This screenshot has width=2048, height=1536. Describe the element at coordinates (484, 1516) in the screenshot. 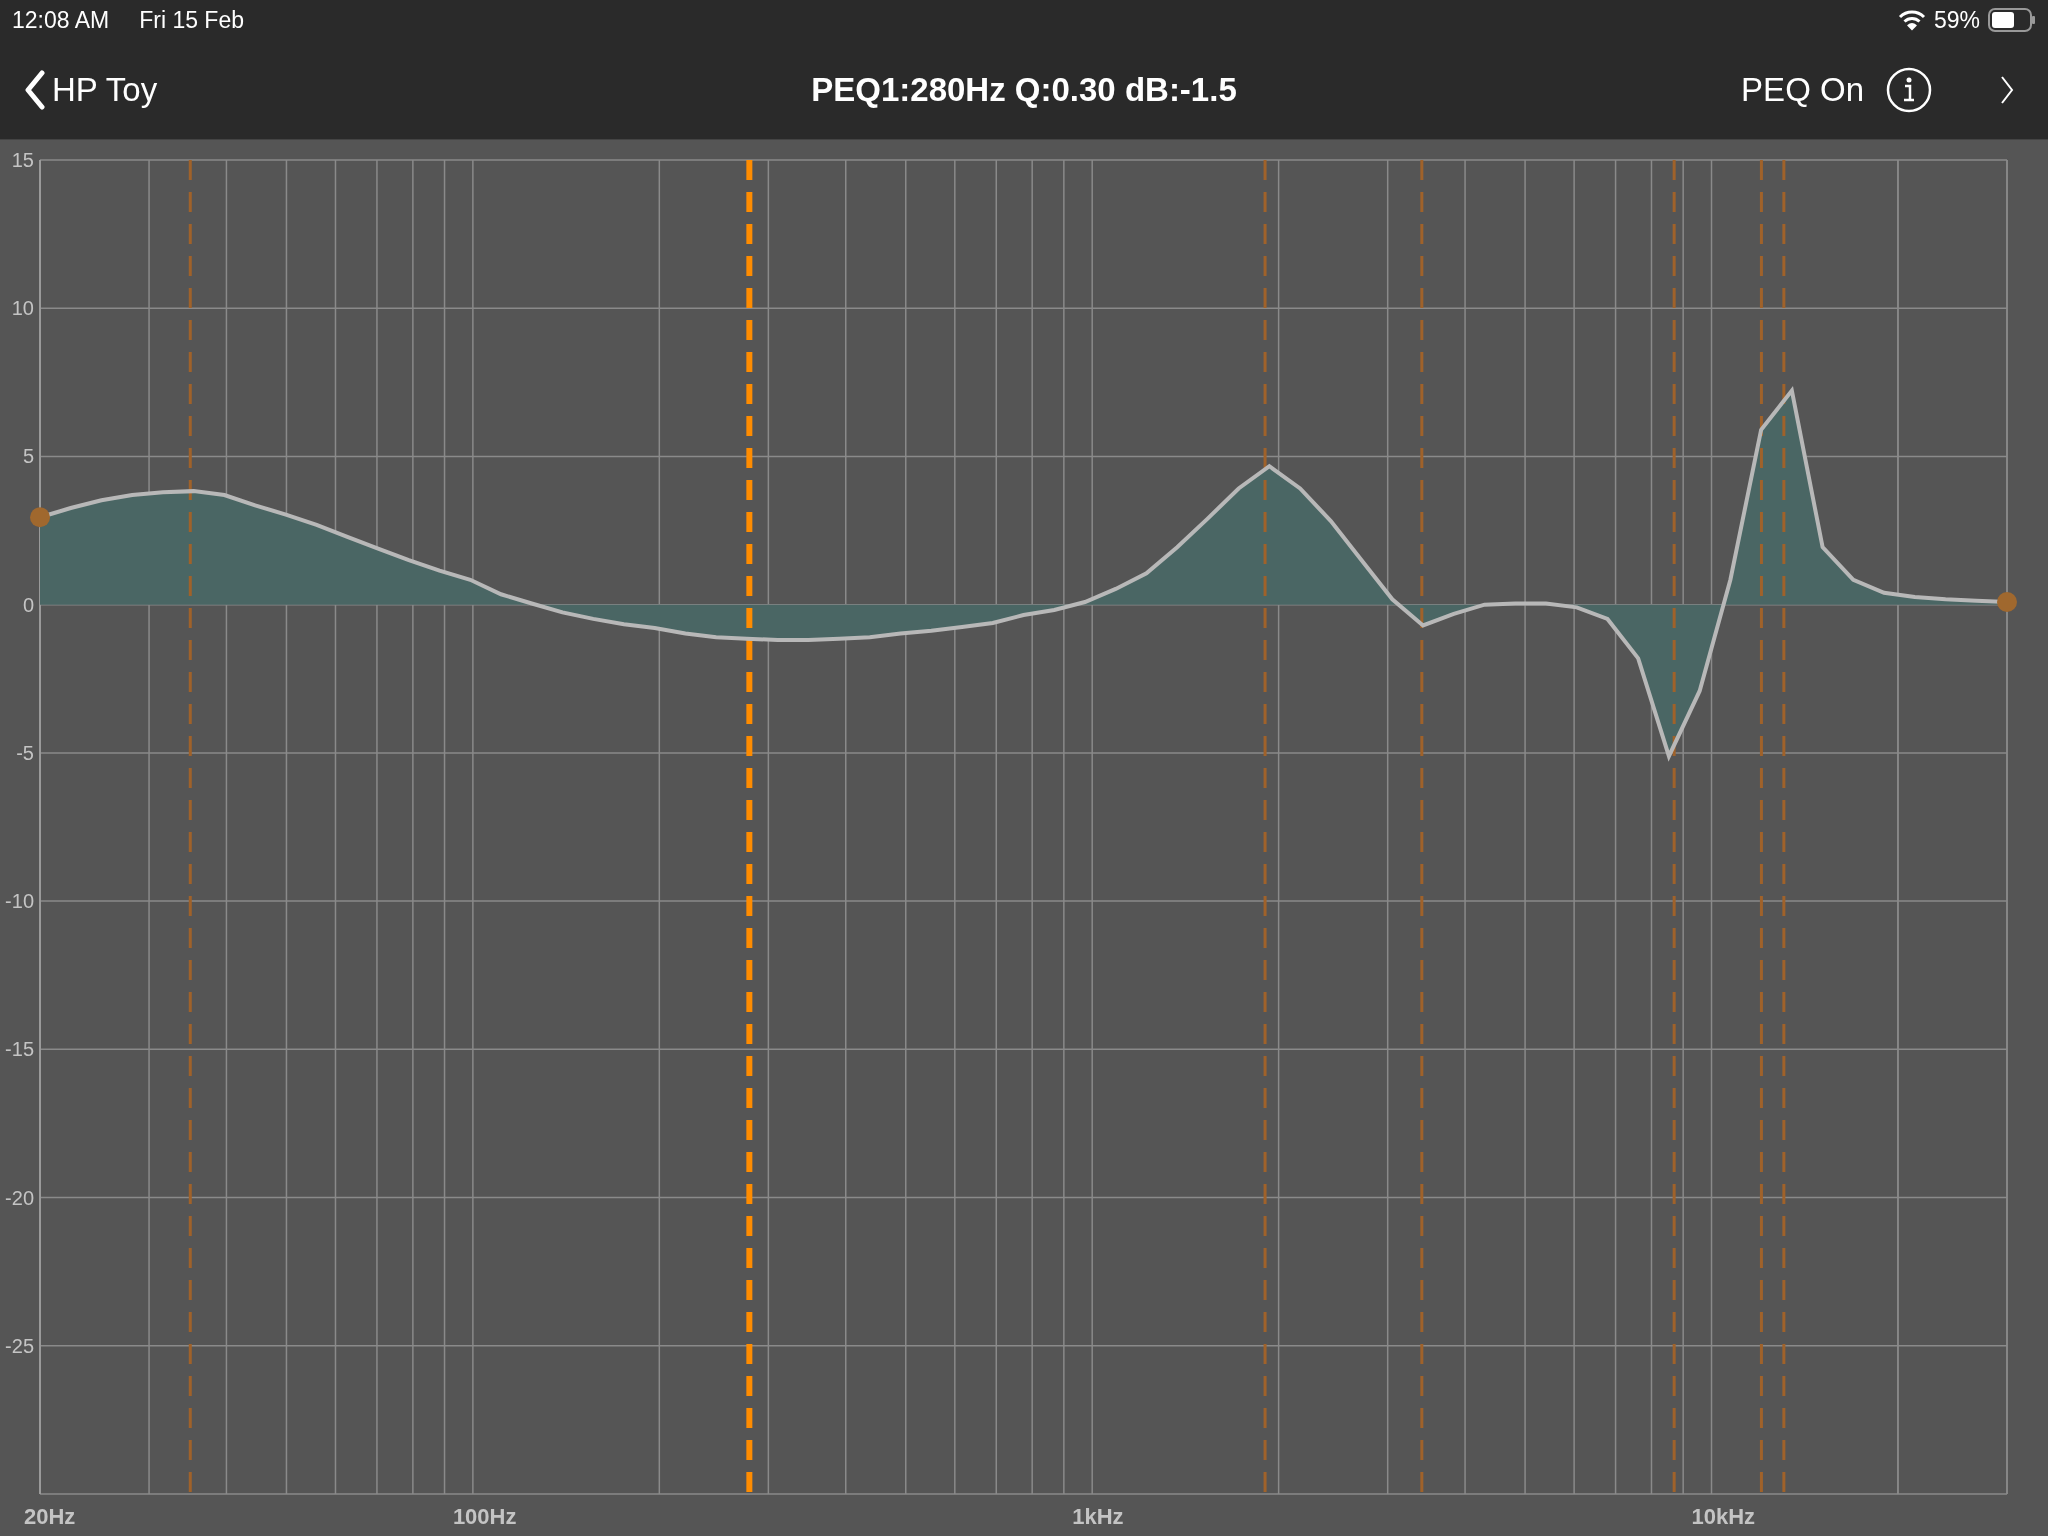

I see `axis-label: 100Hz` at that location.